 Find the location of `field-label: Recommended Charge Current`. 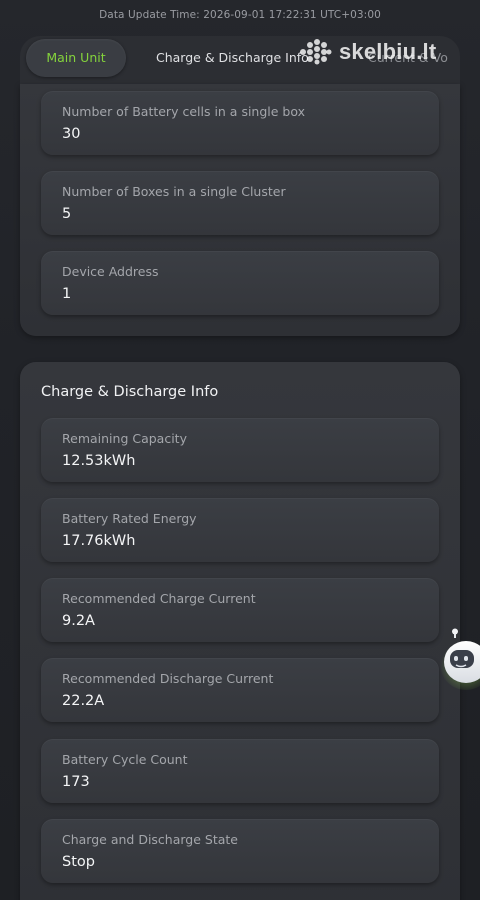

field-label: Recommended Charge Current is located at coordinates (159, 598).